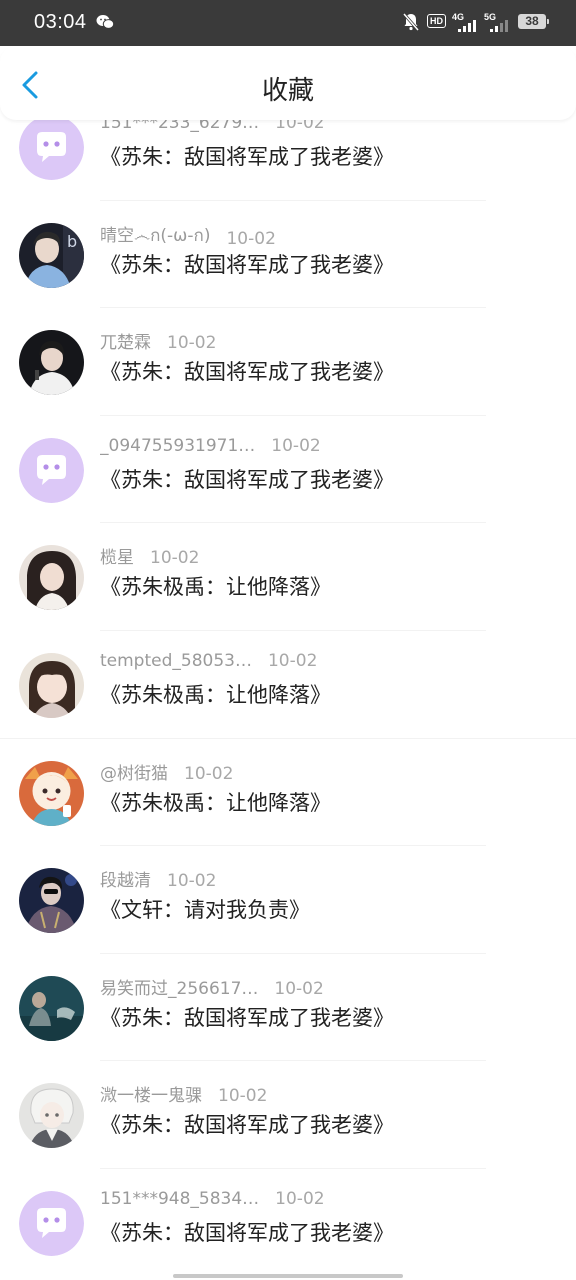  I want to click on user-name: @树街猫, so click(134, 771).